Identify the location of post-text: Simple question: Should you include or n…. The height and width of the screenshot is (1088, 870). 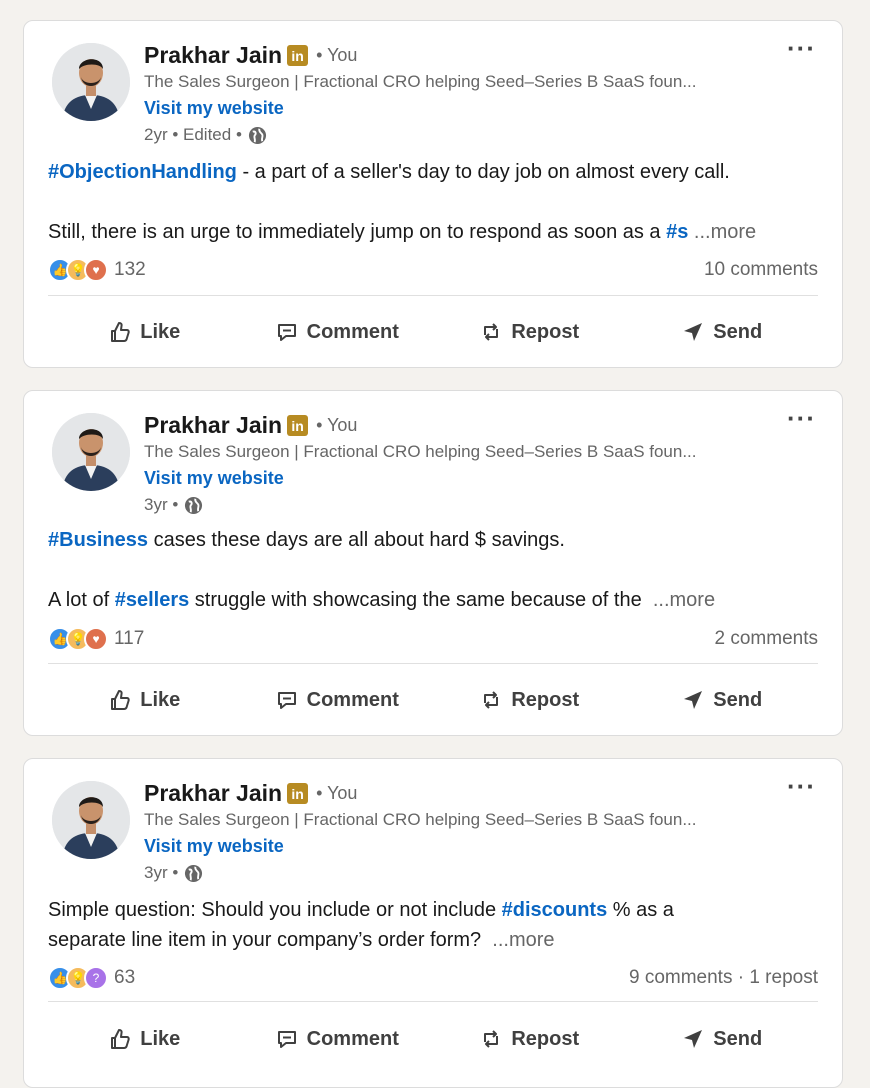
(438, 925).